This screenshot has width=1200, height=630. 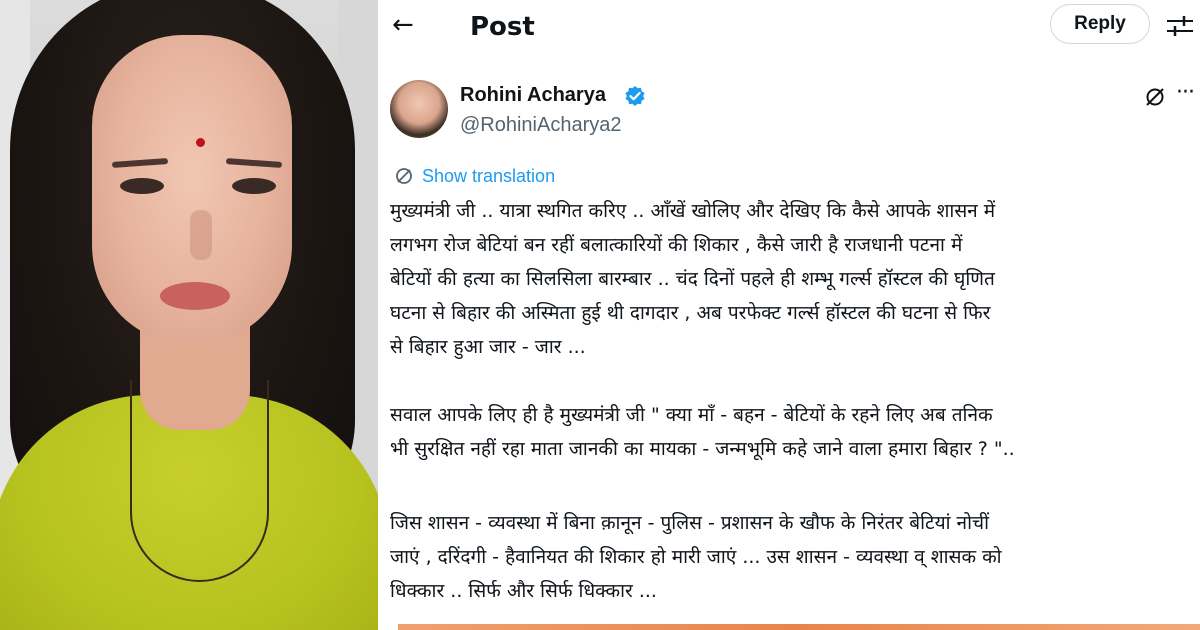 I want to click on bindi, so click(x=200, y=142).